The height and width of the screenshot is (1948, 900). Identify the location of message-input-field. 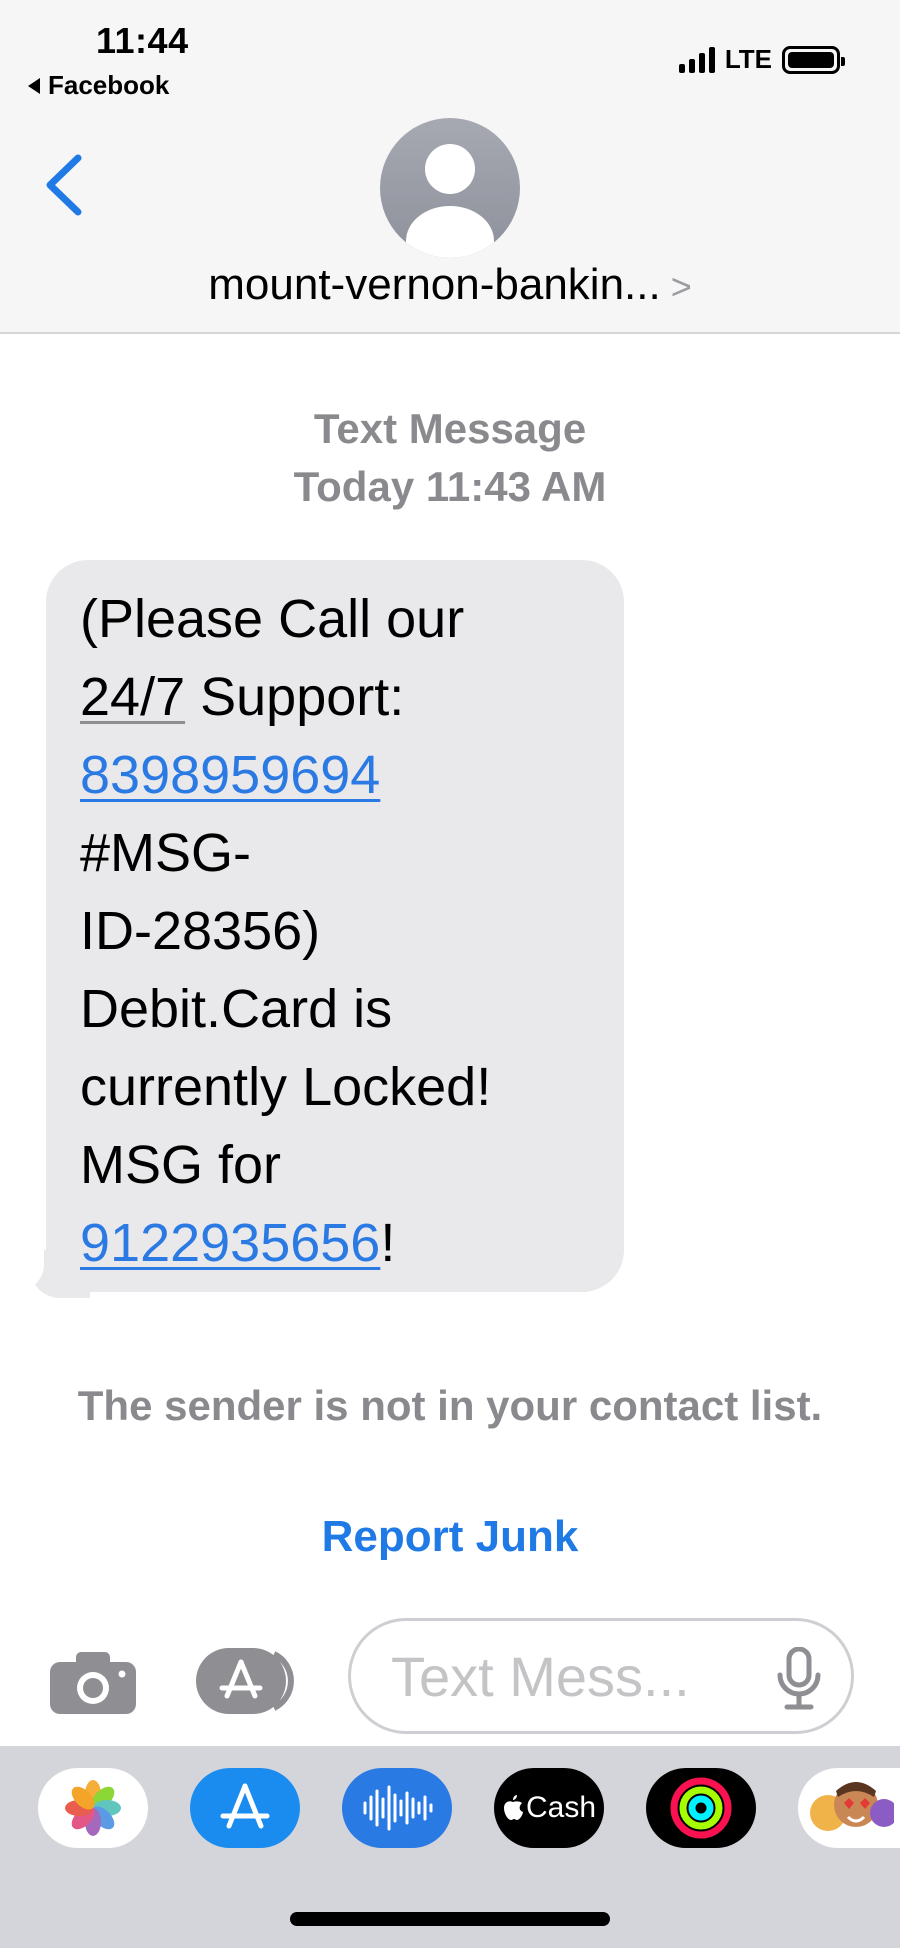
(601, 1676).